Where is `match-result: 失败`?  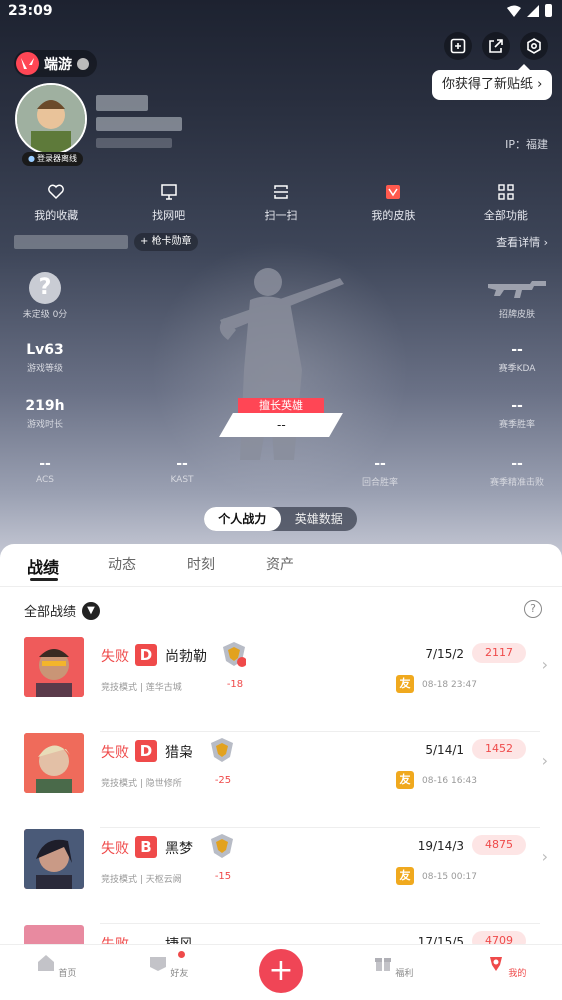 match-result: 失败 is located at coordinates (115, 753).